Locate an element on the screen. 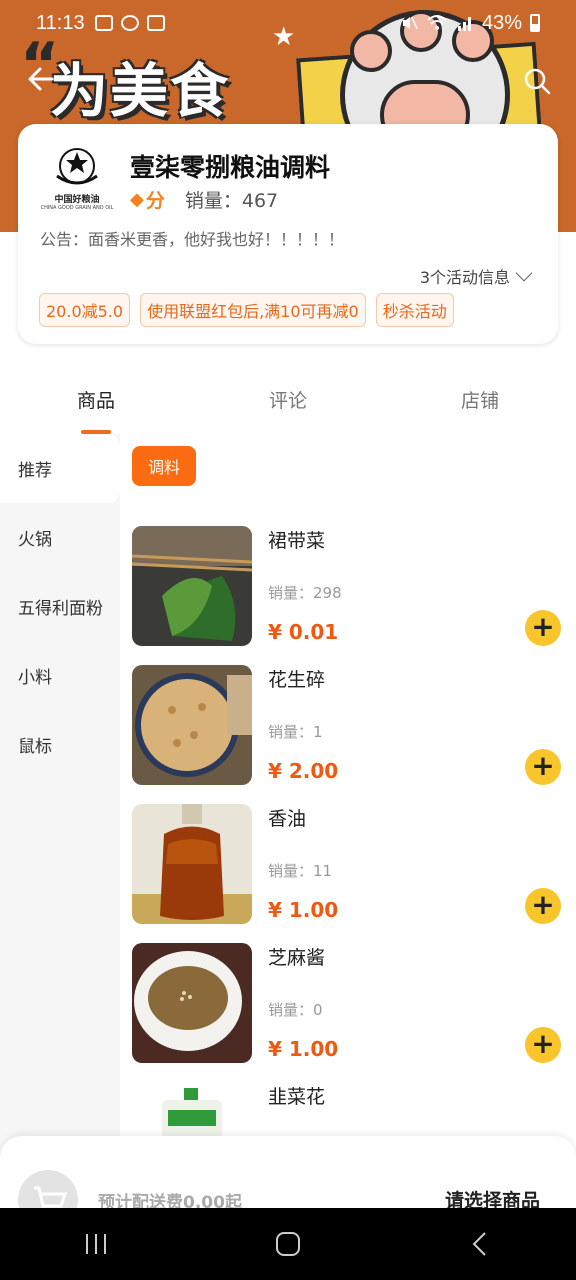 This screenshot has width=576, height=1280. wheat-emblem-icon is located at coordinates (77, 166).